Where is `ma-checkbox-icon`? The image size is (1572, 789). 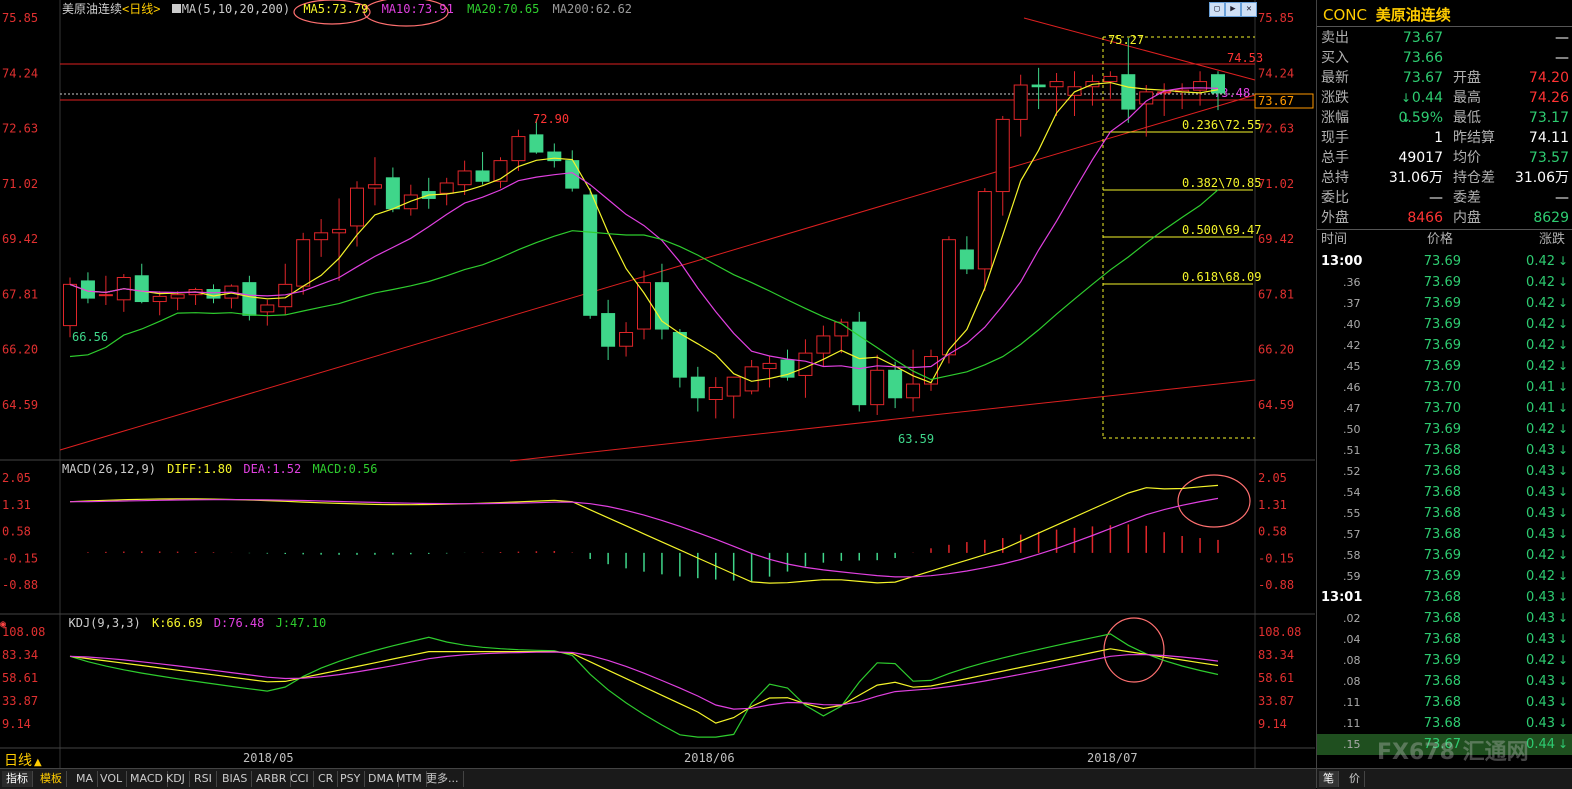
ma-checkbox-icon is located at coordinates (176, 8).